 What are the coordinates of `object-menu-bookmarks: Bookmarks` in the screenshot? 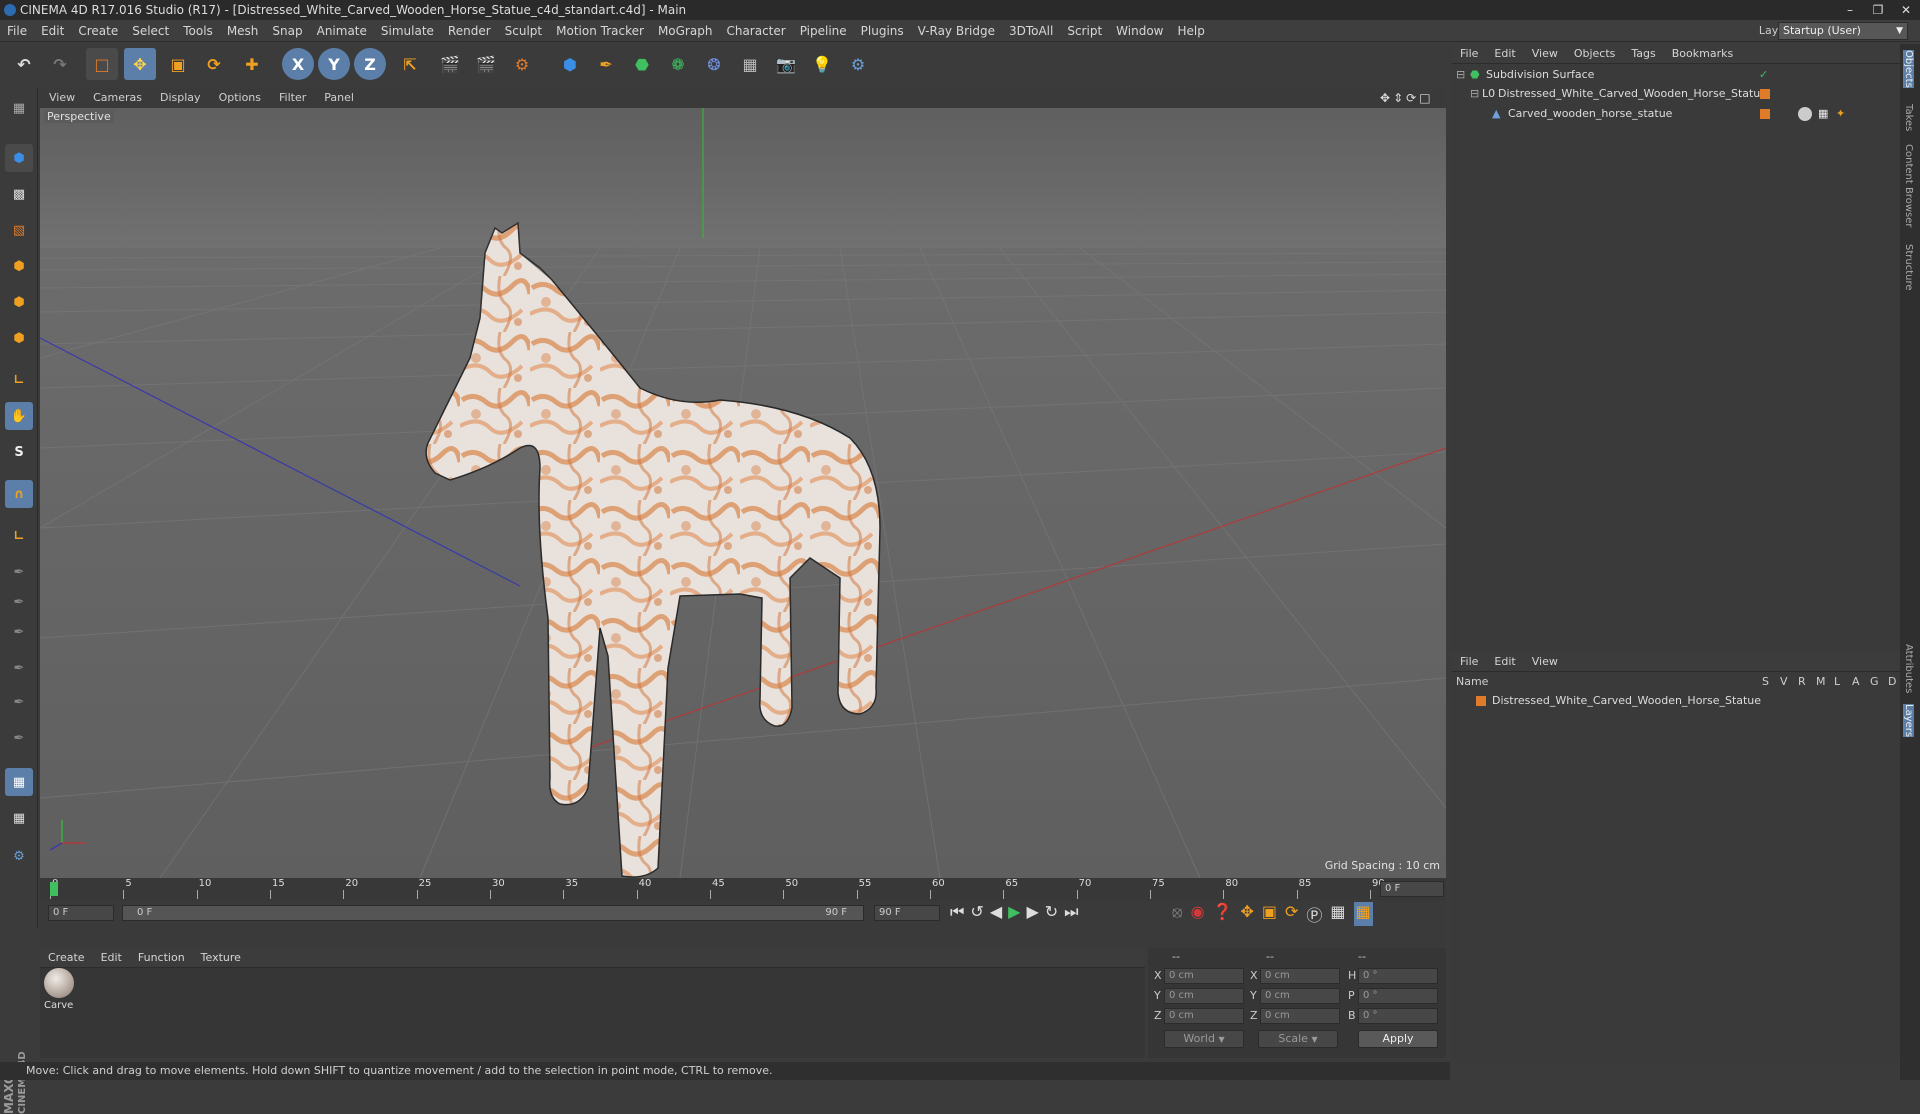 It's located at (1702, 53).